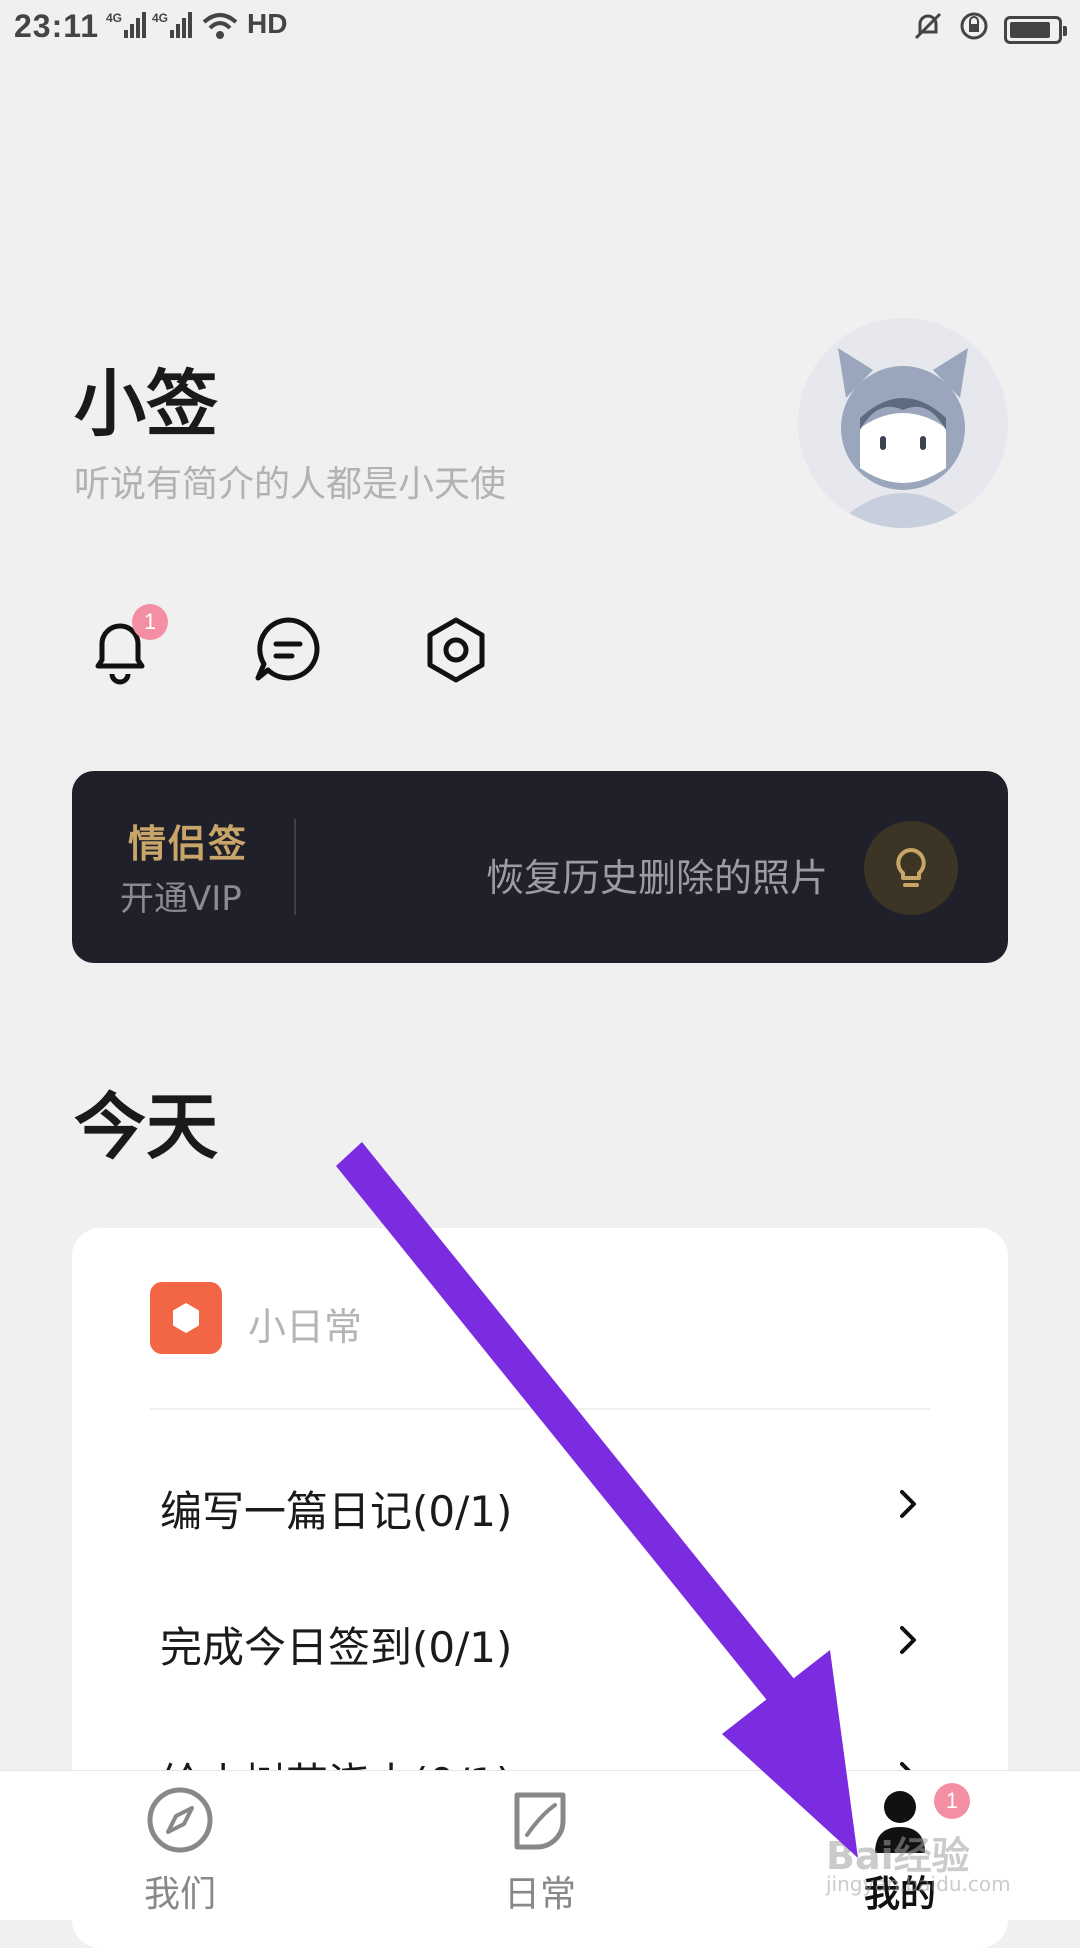 This screenshot has width=1080, height=1948. I want to click on signal-icon-2: 4G, so click(174, 26).